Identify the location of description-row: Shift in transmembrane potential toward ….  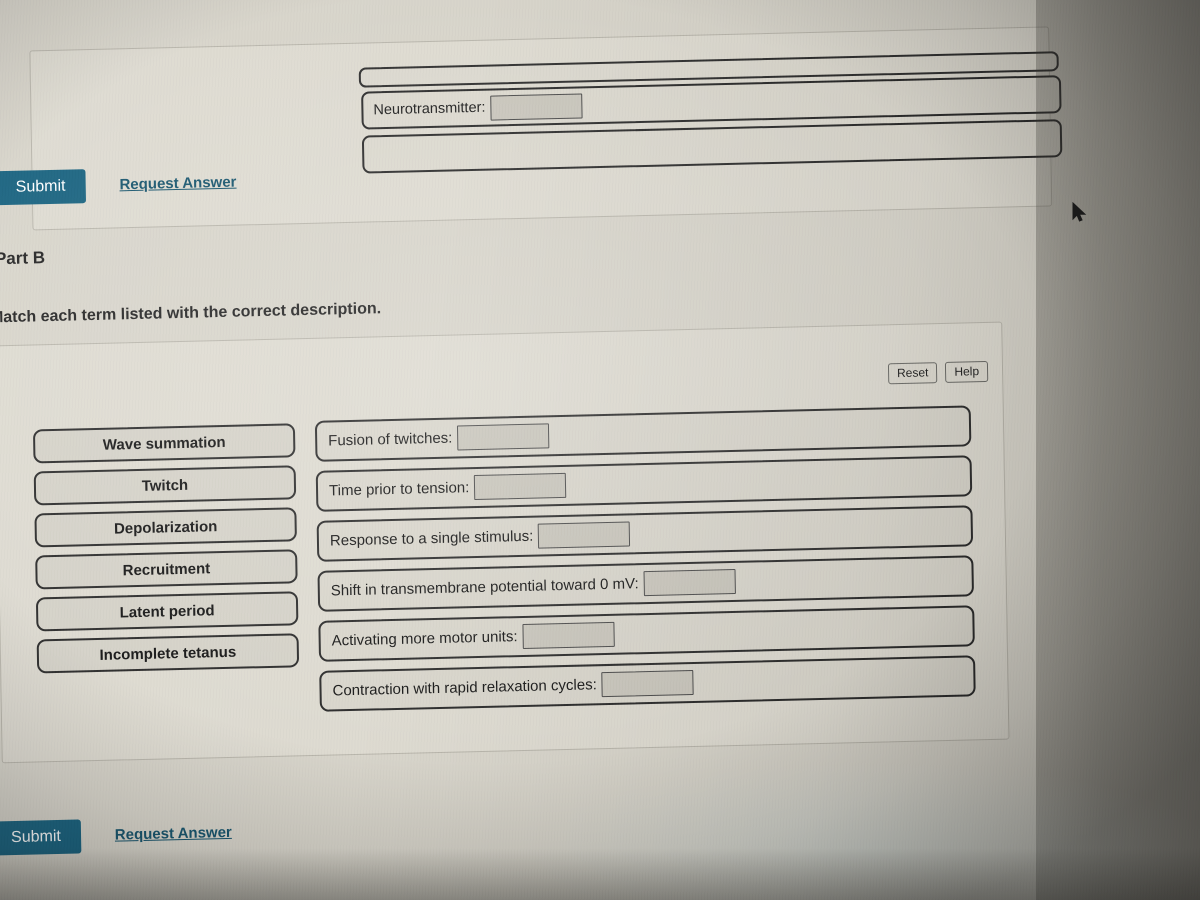
(645, 583).